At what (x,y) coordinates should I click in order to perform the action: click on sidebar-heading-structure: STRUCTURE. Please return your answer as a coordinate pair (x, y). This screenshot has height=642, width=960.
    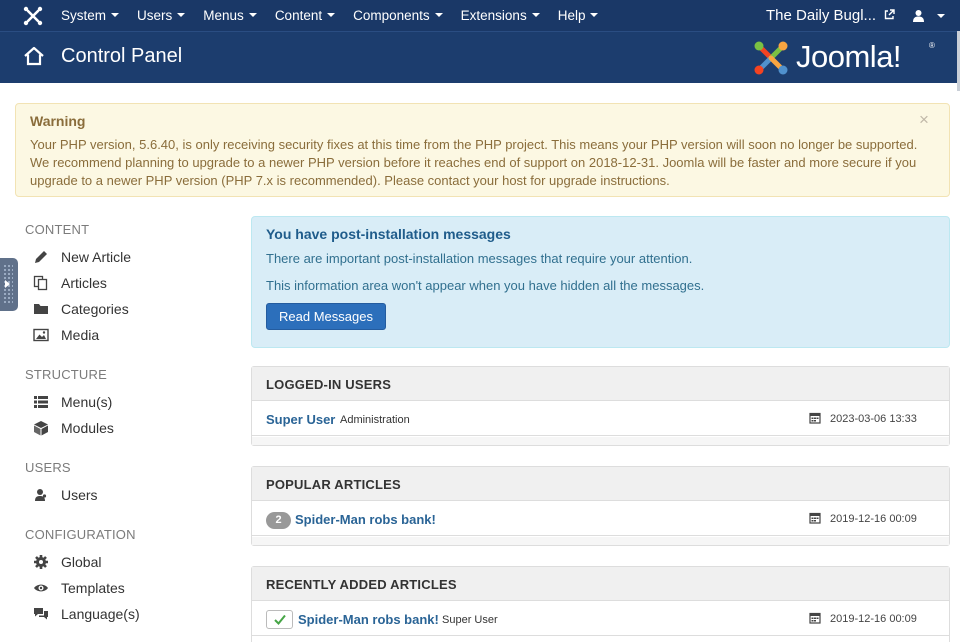
    Looking at the image, I should click on (66, 374).